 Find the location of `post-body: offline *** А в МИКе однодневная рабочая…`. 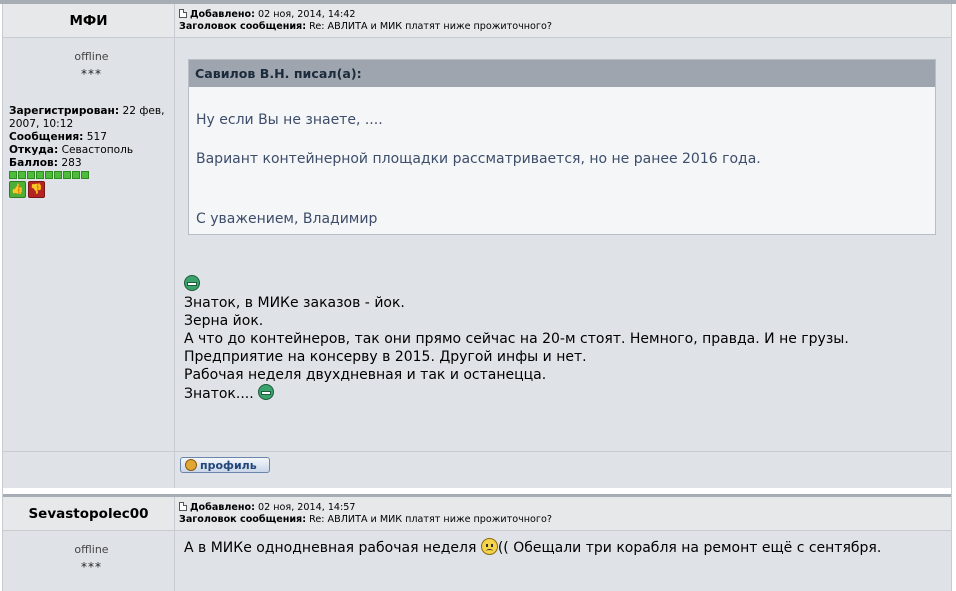

post-body: offline *** А в МИКе однодневная рабочая… is located at coordinates (477, 561).